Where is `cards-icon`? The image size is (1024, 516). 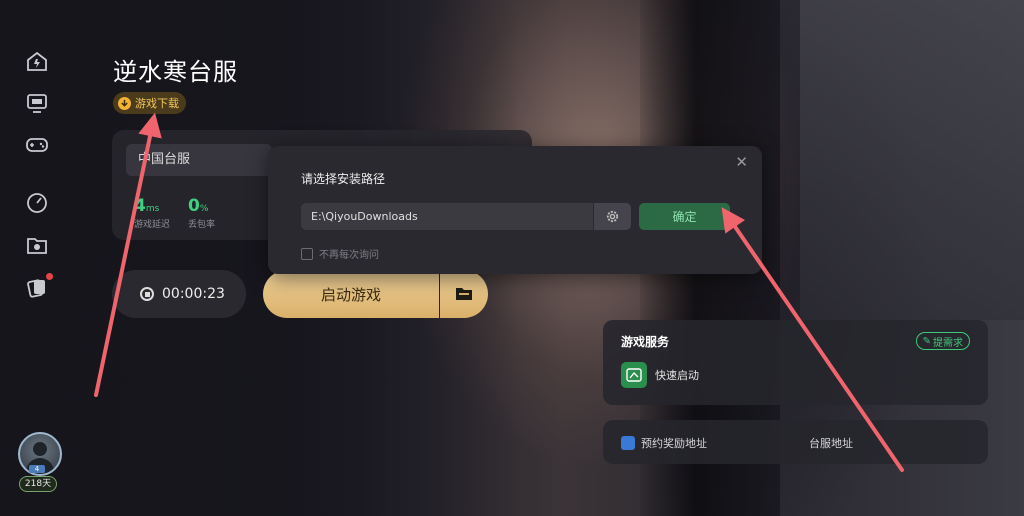
cards-icon is located at coordinates (38, 285).